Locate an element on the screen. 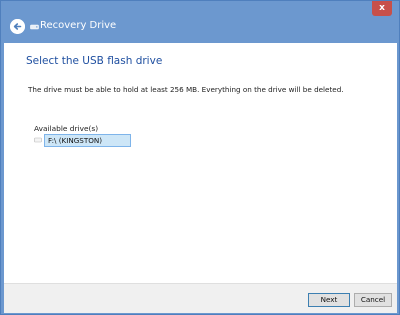  available-drives-label: Available drive(s) is located at coordinates (66, 128).